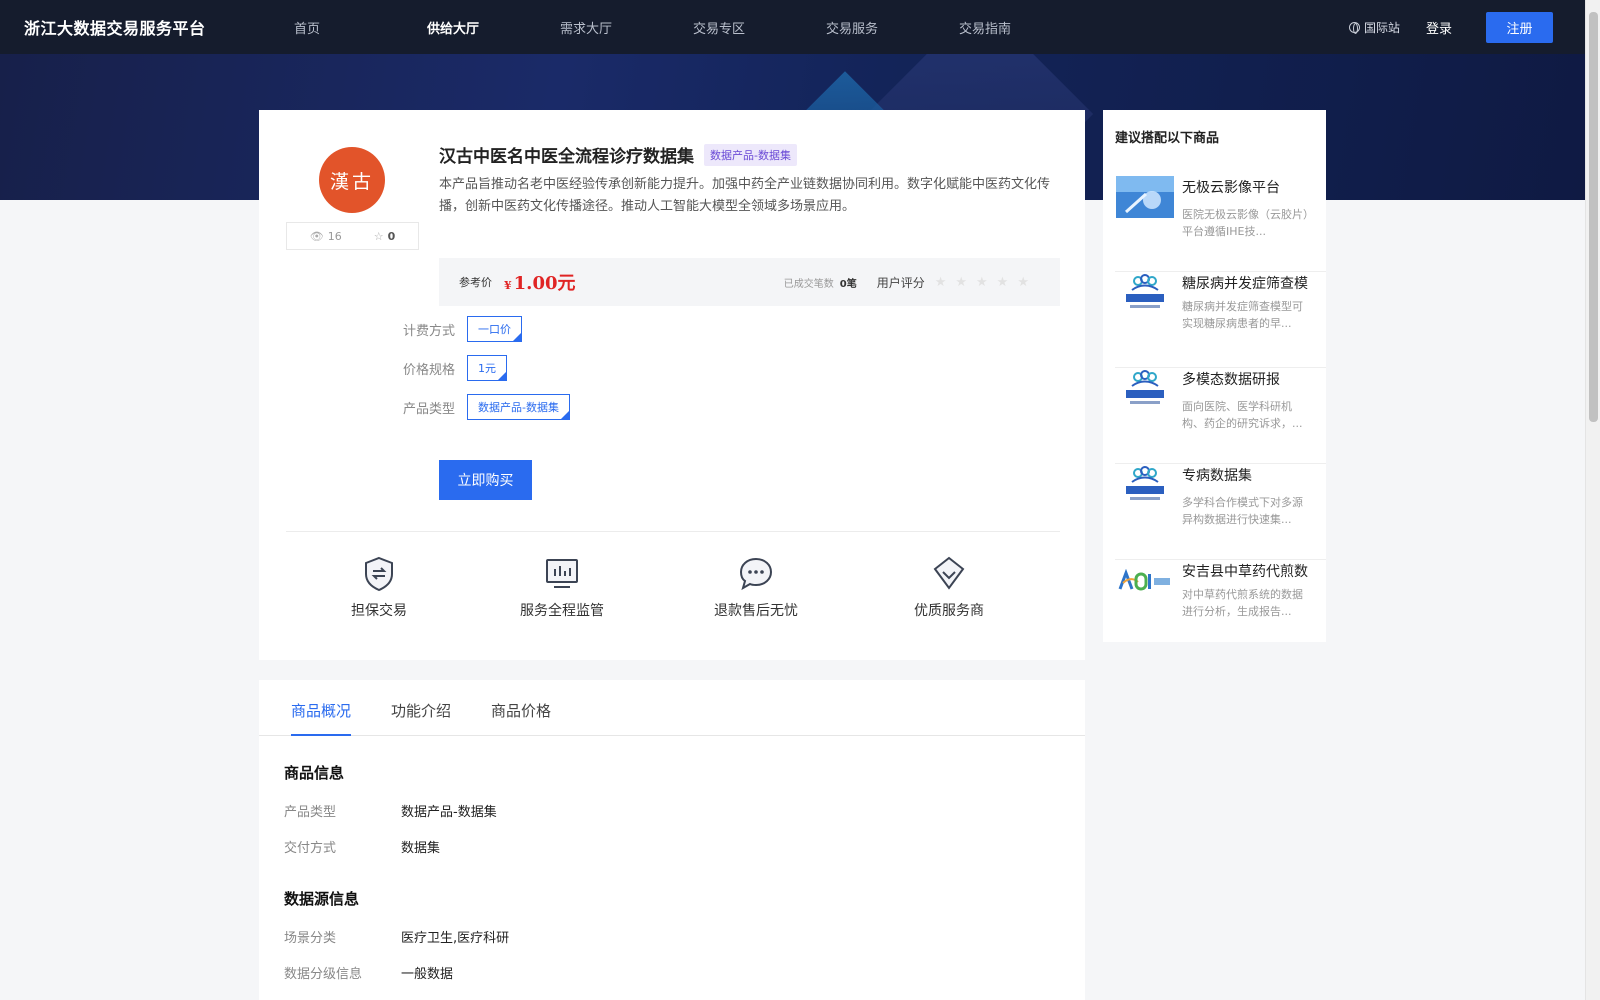  What do you see at coordinates (429, 331) in the screenshot?
I see `spec-billing-label: 计费方式` at bounding box center [429, 331].